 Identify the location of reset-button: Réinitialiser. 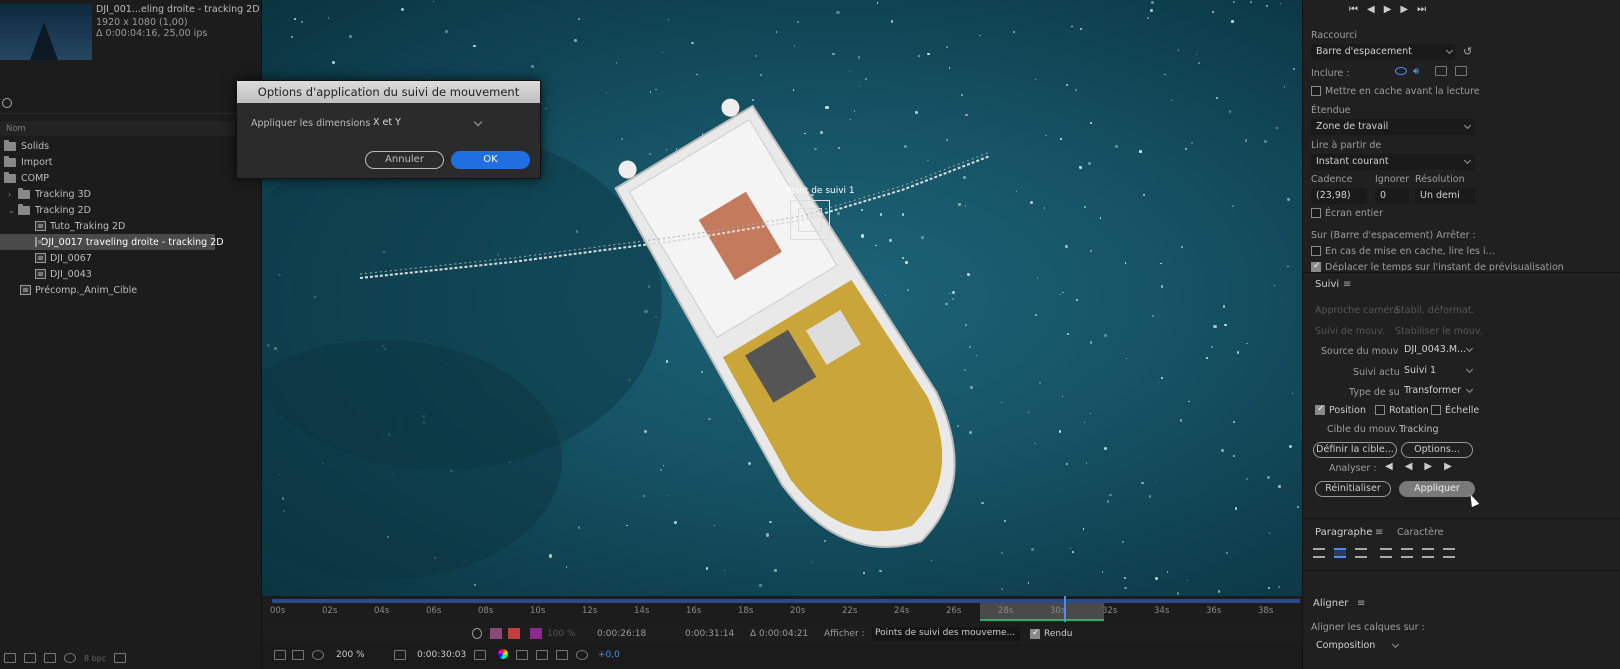
(1353, 489).